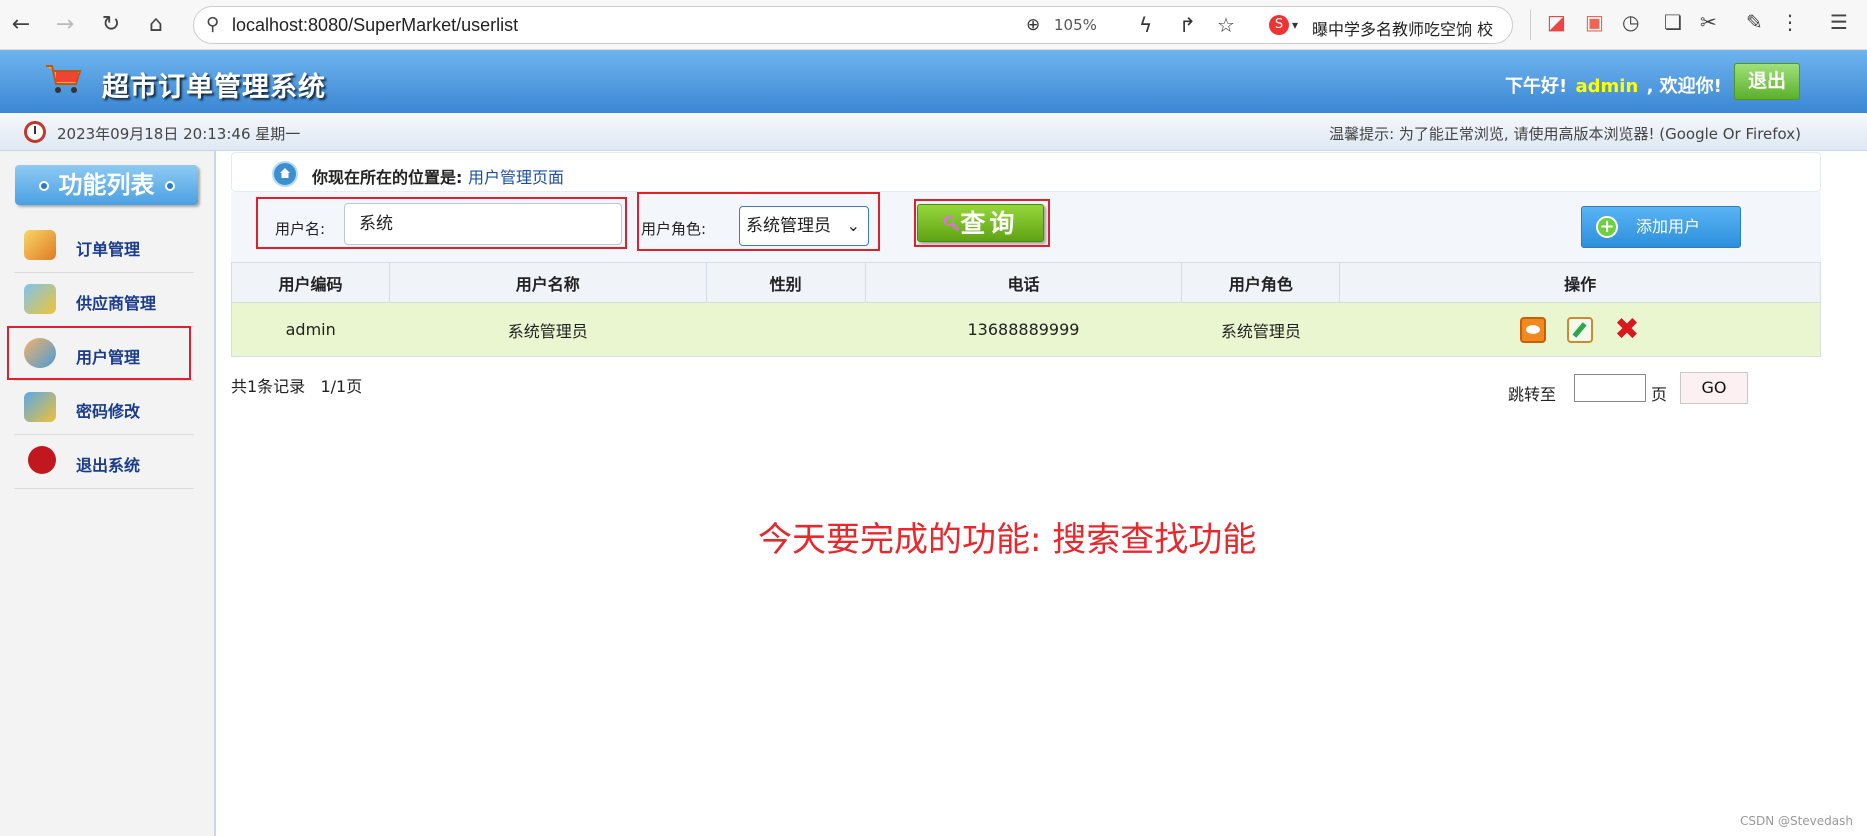 The width and height of the screenshot is (1867, 836). Describe the element at coordinates (1556, 22) in the screenshot. I see `pdf-icon: ◪` at that location.